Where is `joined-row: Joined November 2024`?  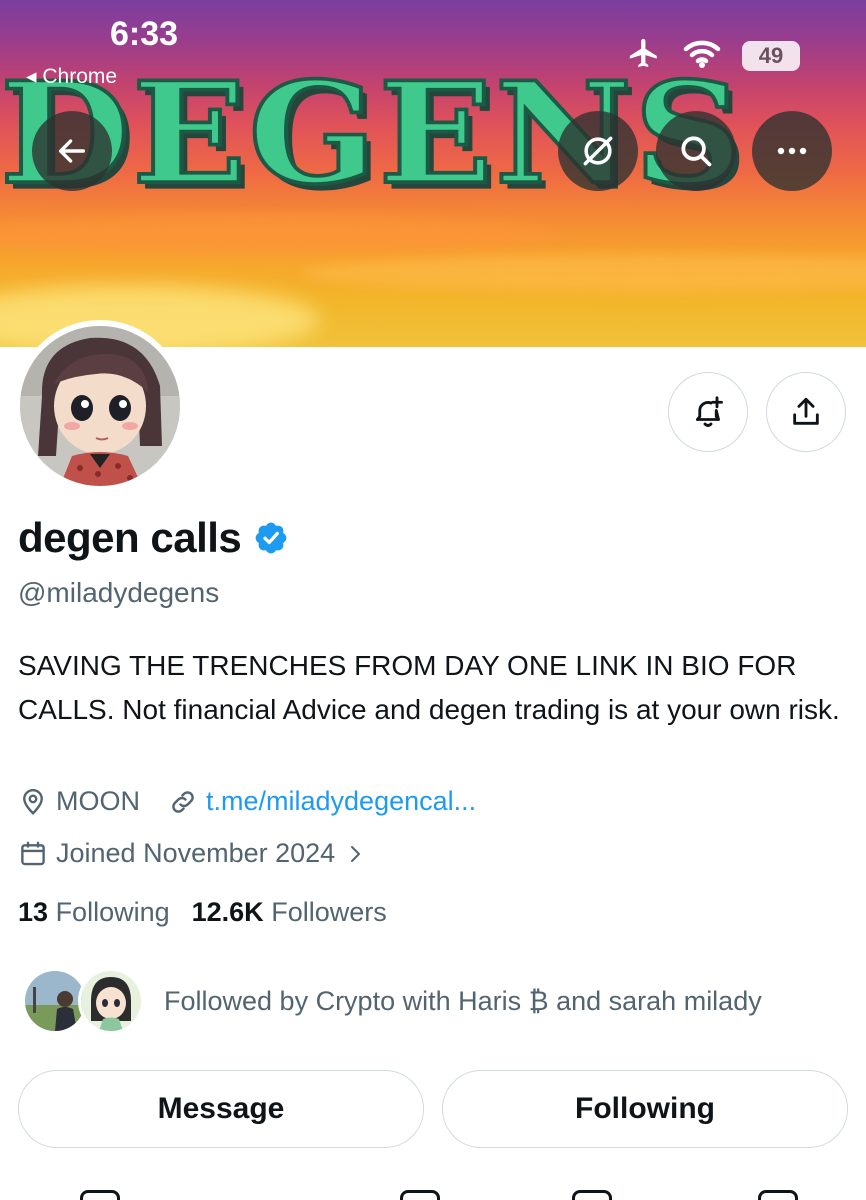
joined-row: Joined November 2024 is located at coordinates (206, 853).